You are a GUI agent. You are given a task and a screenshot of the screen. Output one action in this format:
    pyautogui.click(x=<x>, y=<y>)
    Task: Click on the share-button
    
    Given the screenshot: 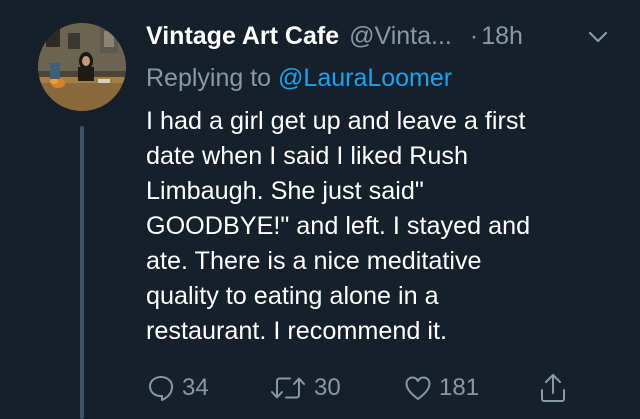 What is the action you would take?
    pyautogui.click(x=553, y=388)
    